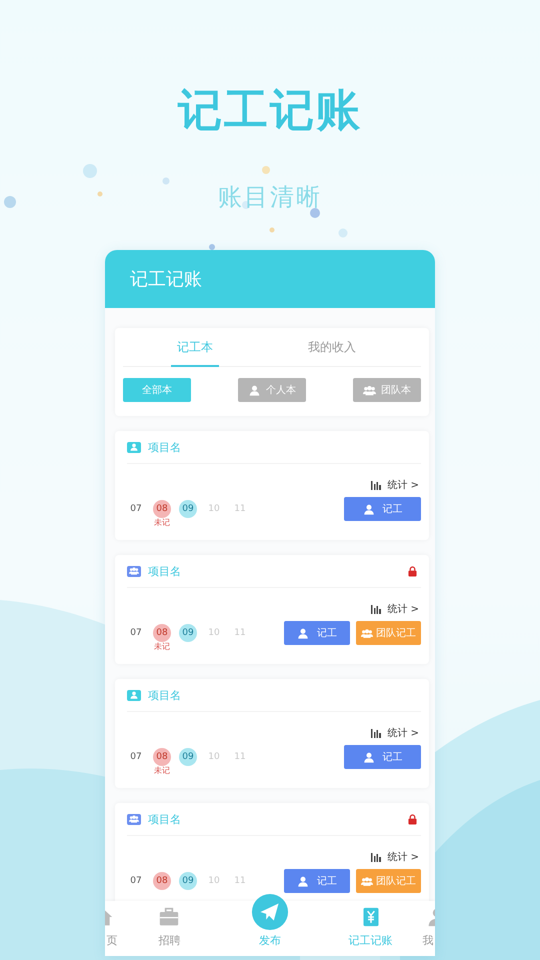 Image resolution: width=540 pixels, height=960 pixels. I want to click on briefcase-icon, so click(169, 917).